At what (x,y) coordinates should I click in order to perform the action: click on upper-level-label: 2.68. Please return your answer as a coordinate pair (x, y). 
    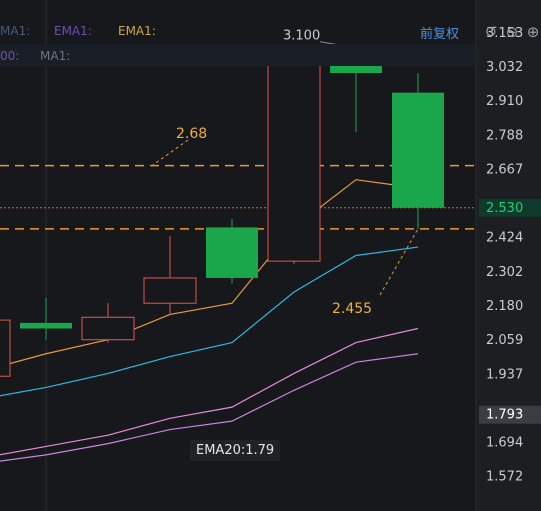
    Looking at the image, I should click on (191, 134).